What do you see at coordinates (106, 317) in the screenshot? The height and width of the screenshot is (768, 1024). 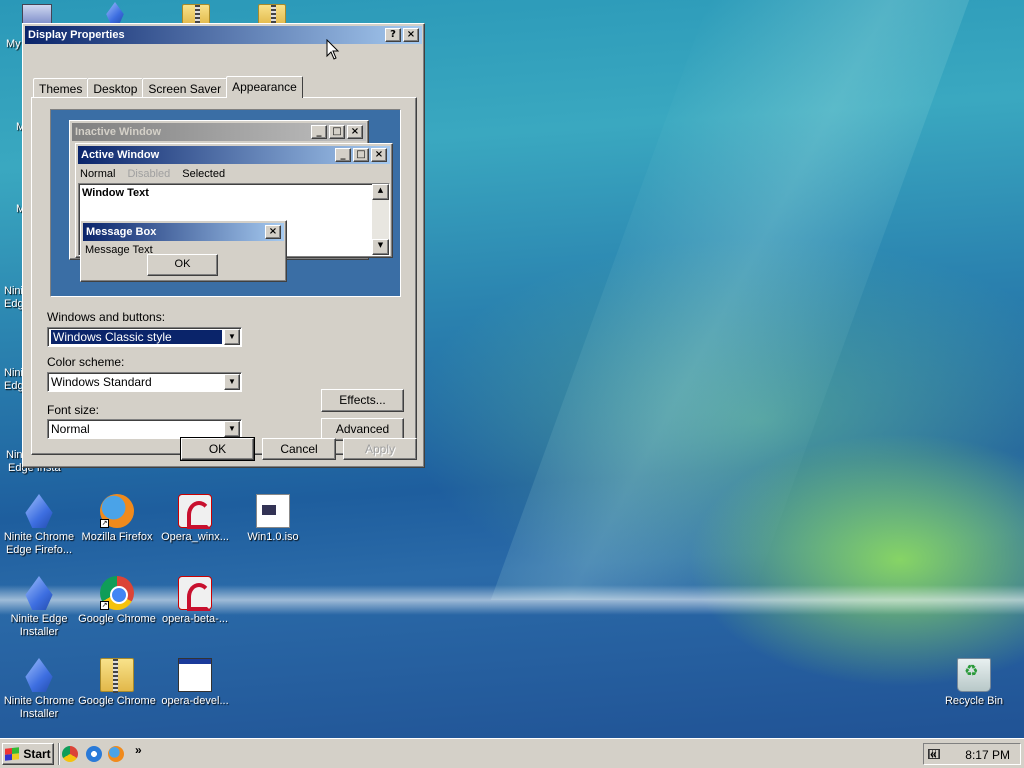 I see `windows-buttons-label: Windows and buttons:` at bounding box center [106, 317].